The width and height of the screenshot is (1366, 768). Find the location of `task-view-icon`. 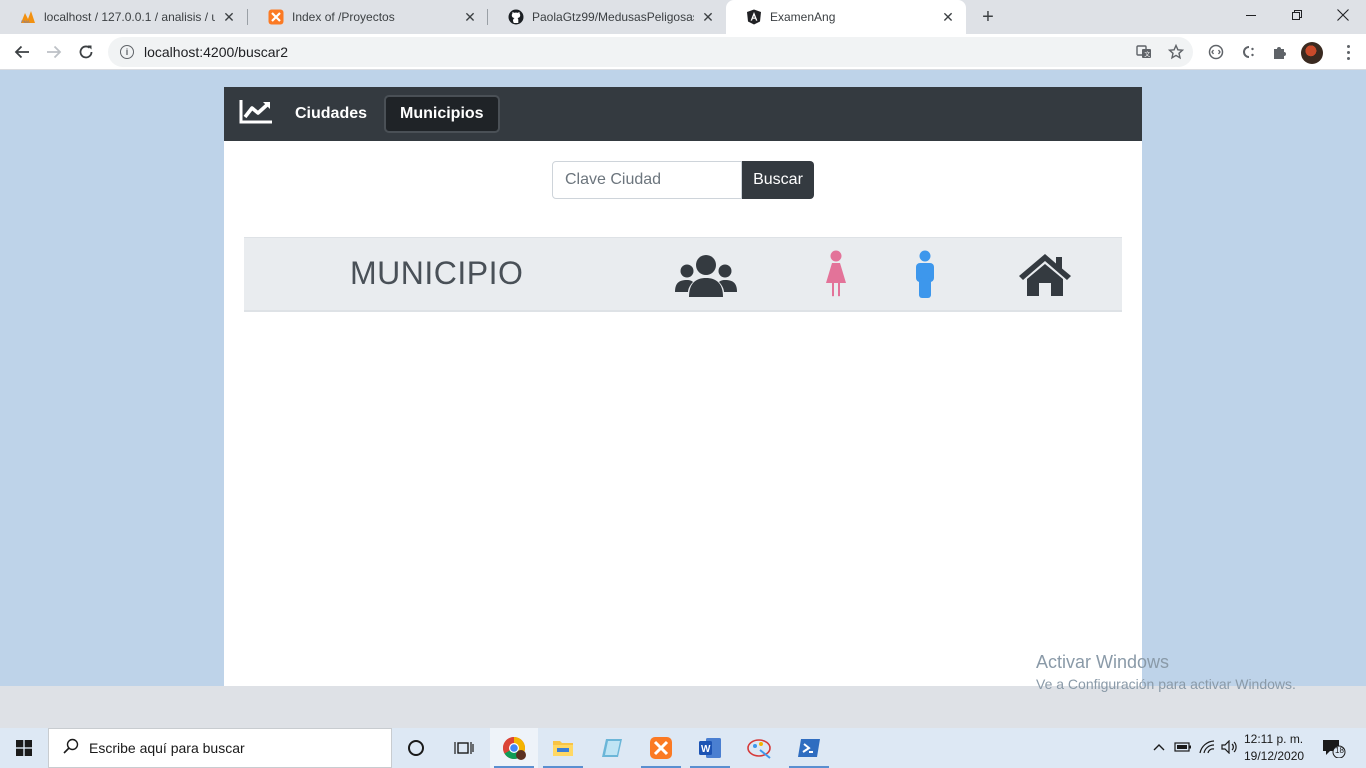

task-view-icon is located at coordinates (464, 748).